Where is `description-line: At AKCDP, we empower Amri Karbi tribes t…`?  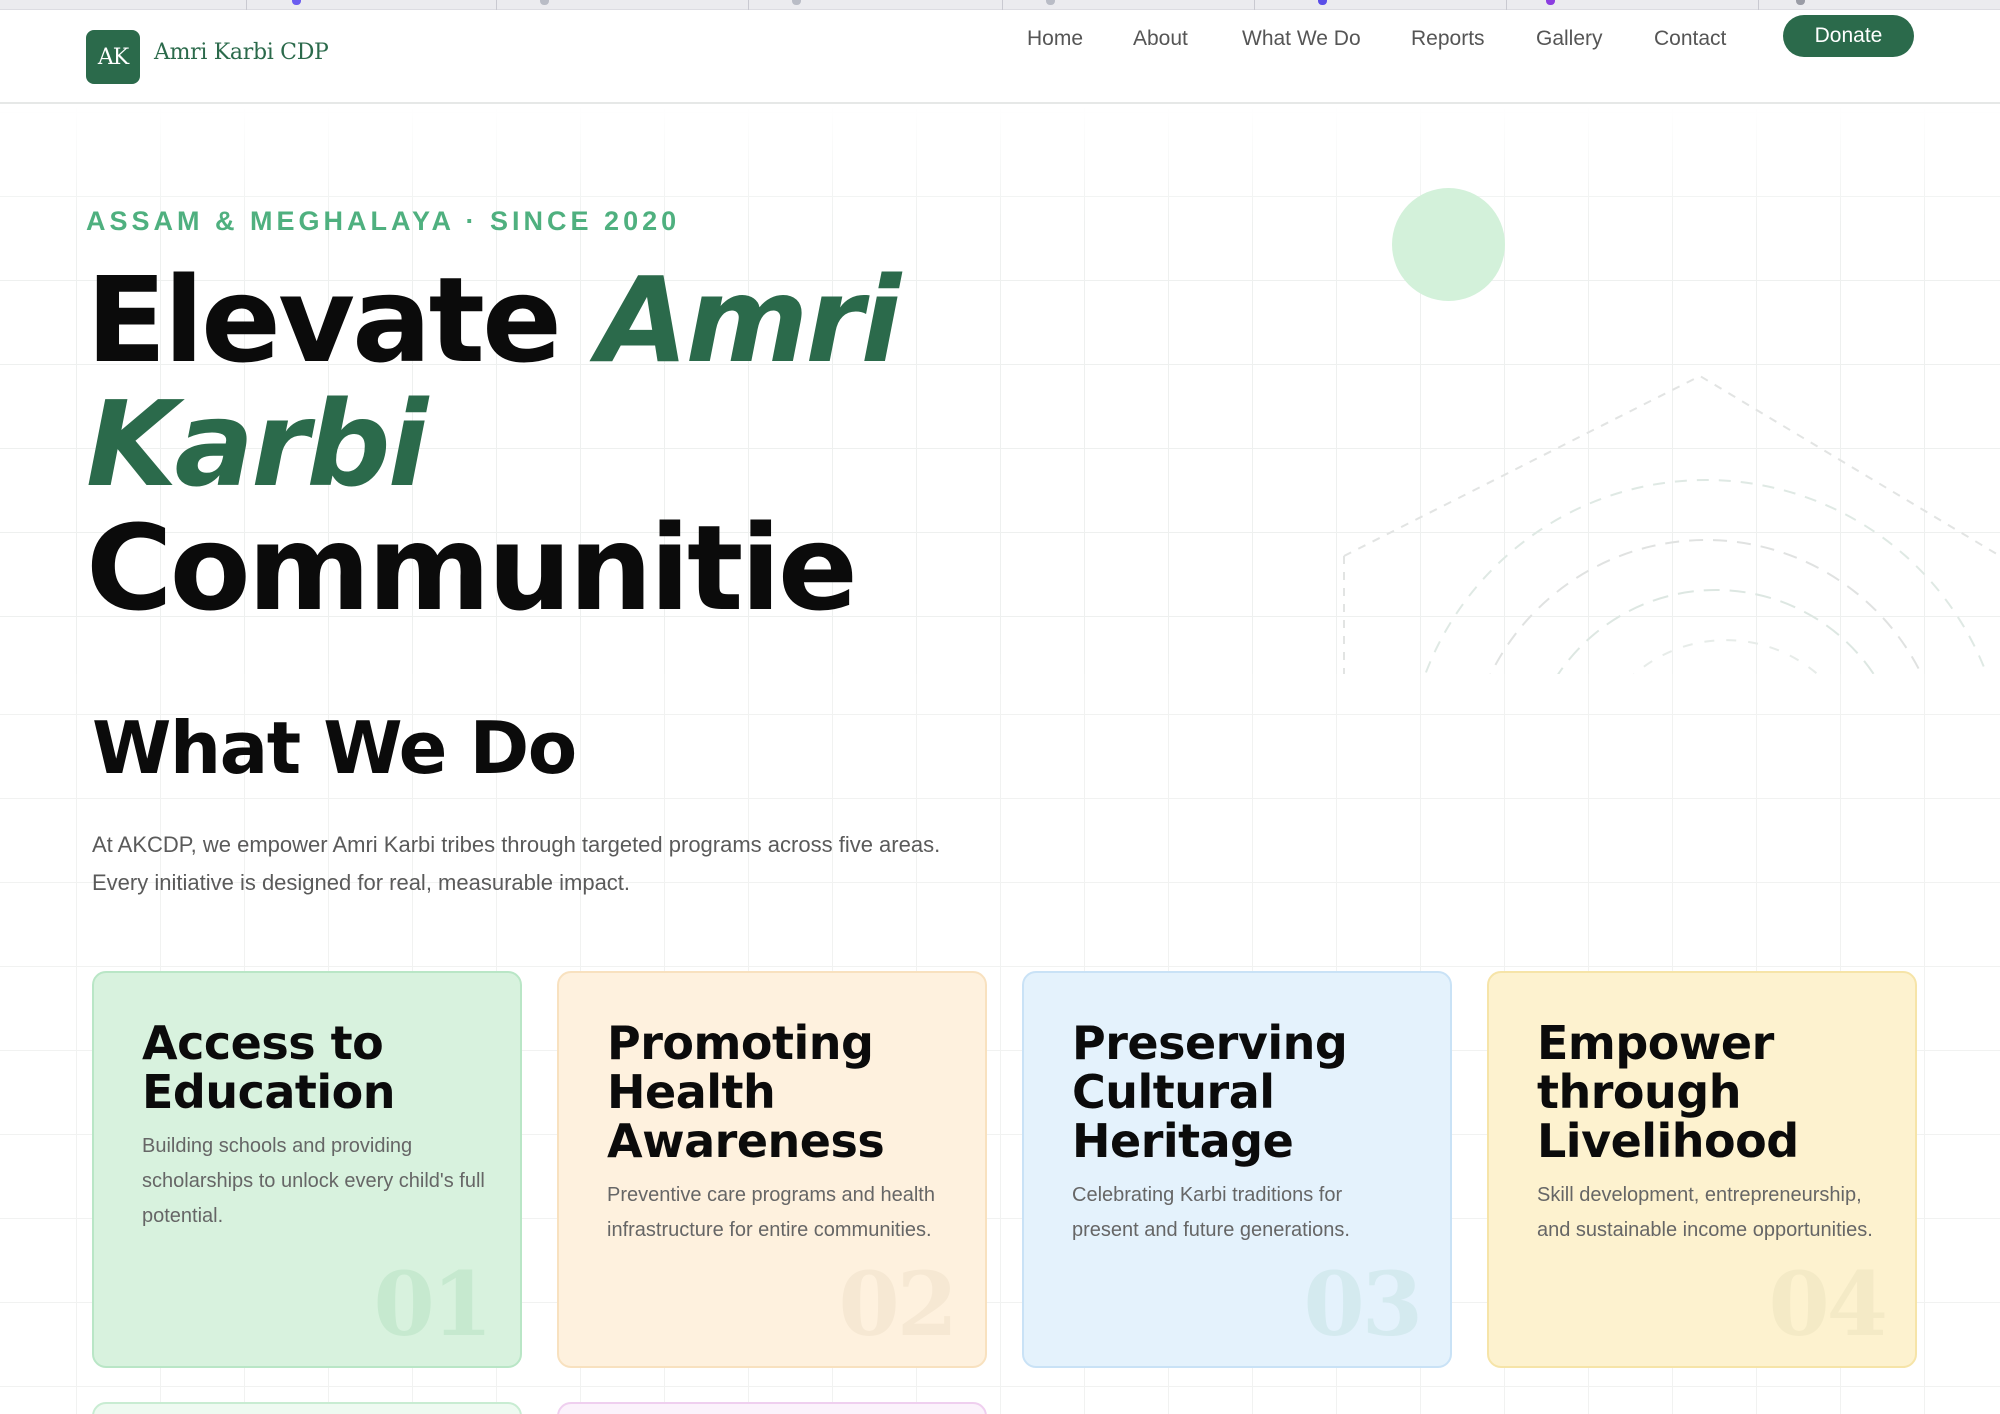 description-line: At AKCDP, we empower Amri Karbi tribes t… is located at coordinates (516, 844).